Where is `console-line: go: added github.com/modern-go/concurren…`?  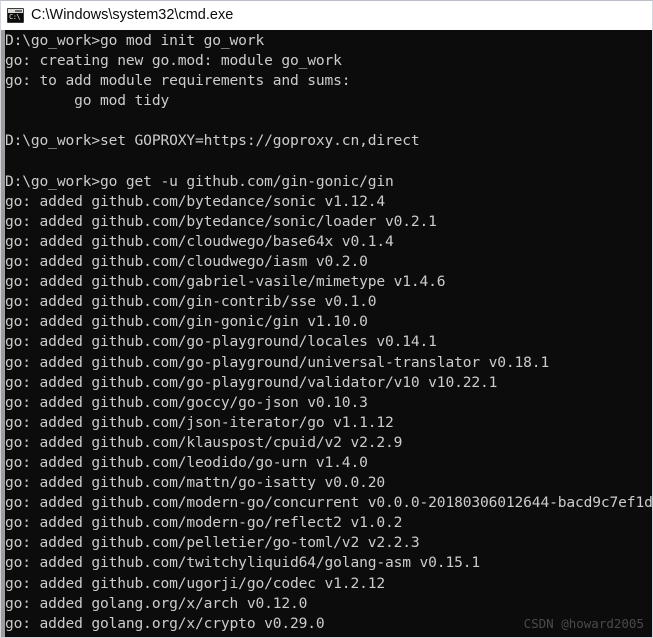 console-line: go: added github.com/modern-go/concurren… is located at coordinates (329, 503).